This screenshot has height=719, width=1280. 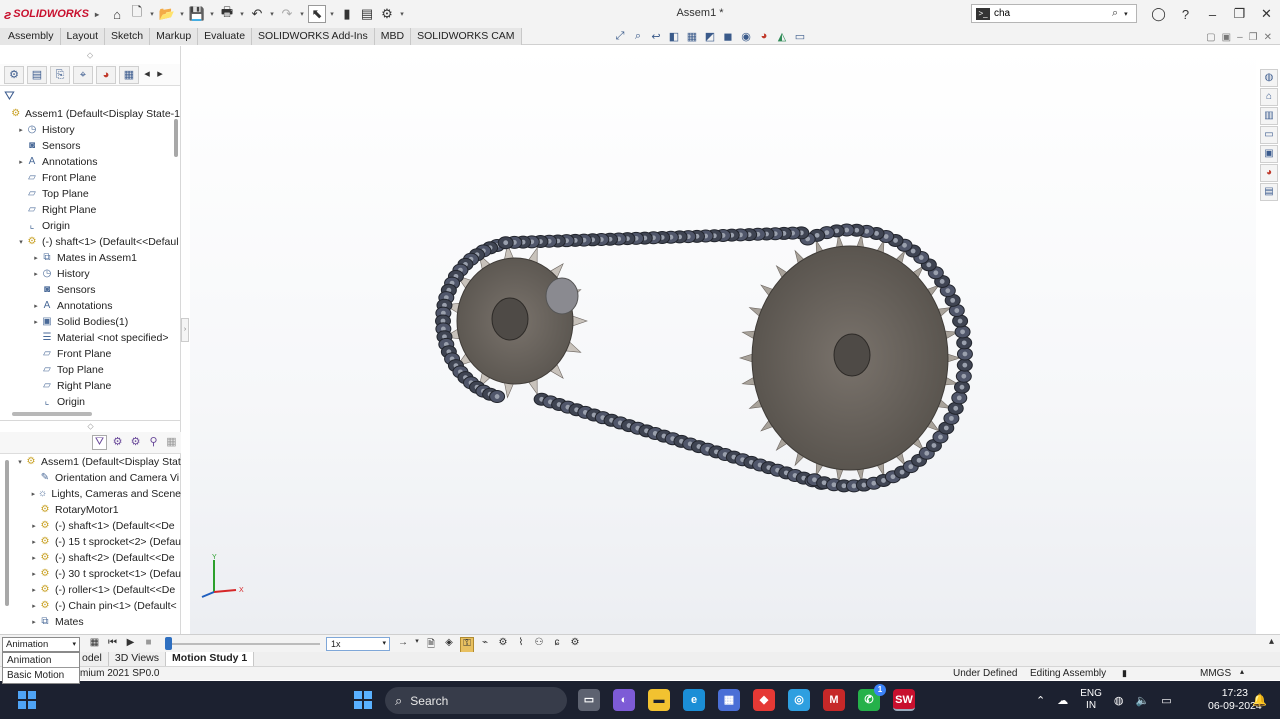 What do you see at coordinates (764, 37) in the screenshot?
I see `edit-appearance-icon: ◕` at bounding box center [764, 37].